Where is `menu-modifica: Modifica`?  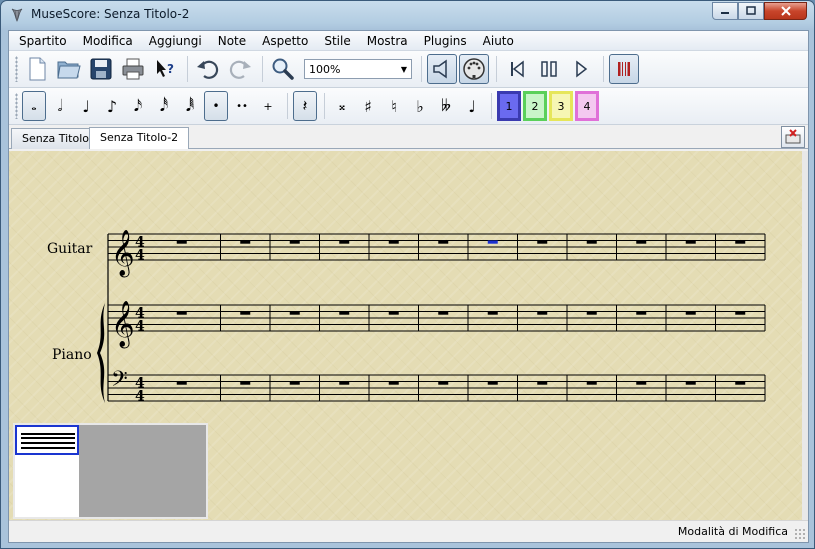 menu-modifica: Modifica is located at coordinates (108, 41).